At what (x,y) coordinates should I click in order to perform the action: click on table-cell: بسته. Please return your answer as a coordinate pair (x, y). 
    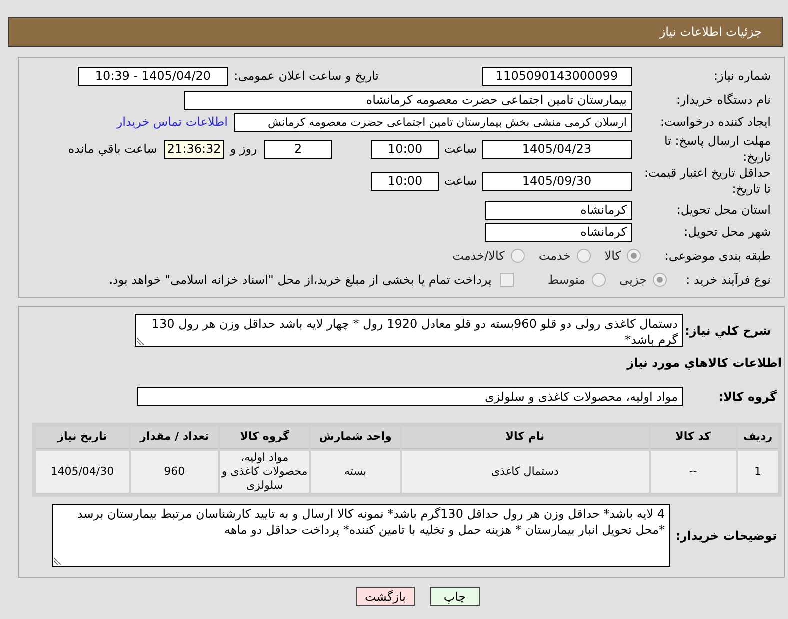
    Looking at the image, I should click on (355, 472).